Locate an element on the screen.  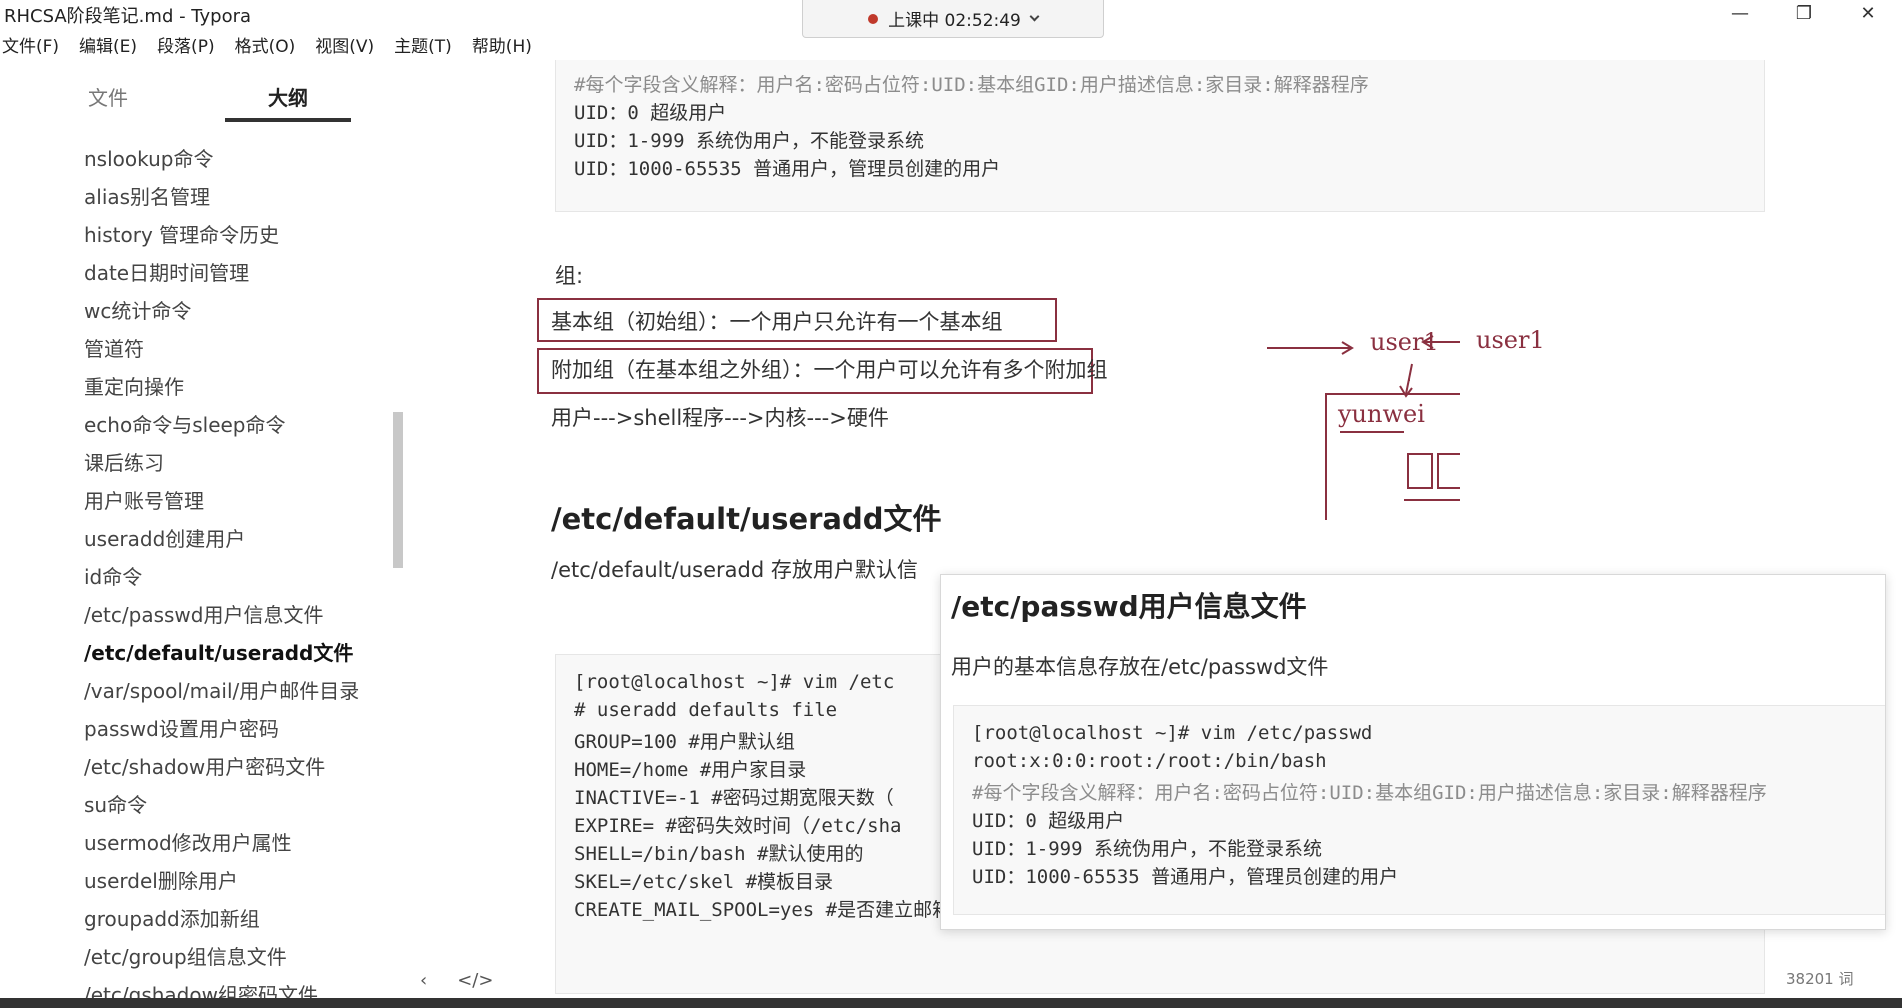
basic-group-text: 基本组（初始组）：一个用户只允许有一个基本组 is located at coordinates (777, 322).